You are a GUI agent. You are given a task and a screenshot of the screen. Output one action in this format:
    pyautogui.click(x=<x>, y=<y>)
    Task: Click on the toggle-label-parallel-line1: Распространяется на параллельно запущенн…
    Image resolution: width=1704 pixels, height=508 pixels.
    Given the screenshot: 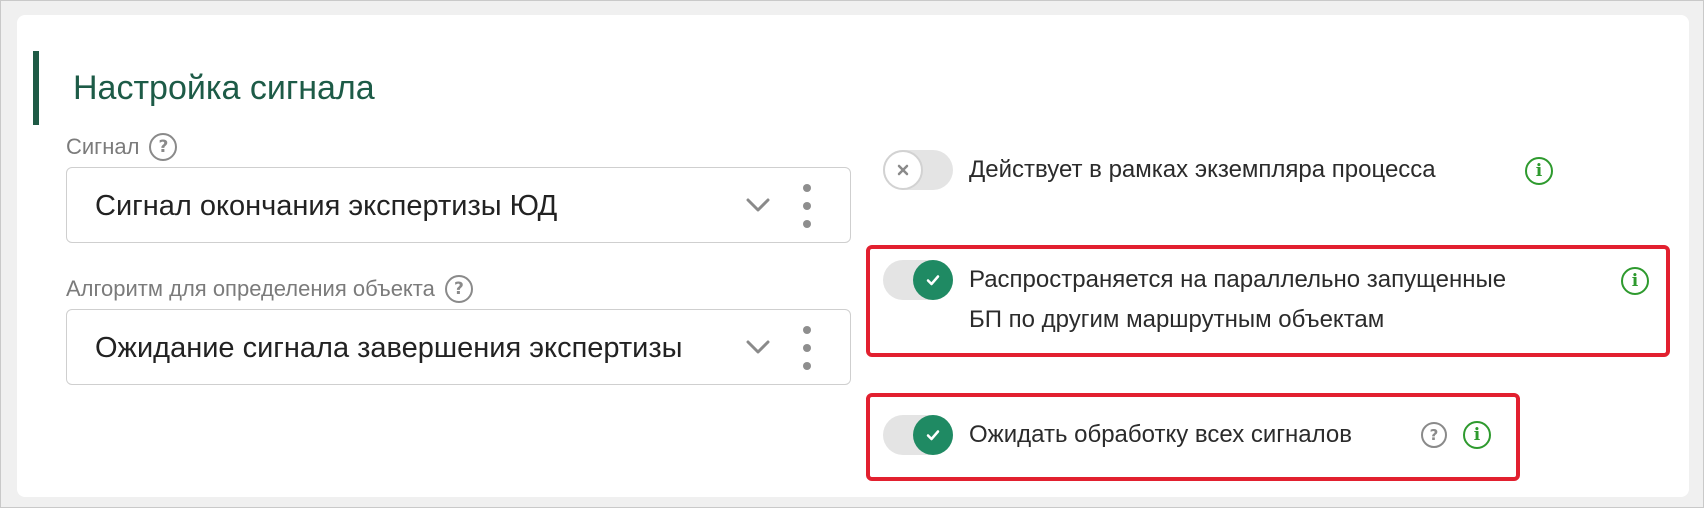 What is the action you would take?
    pyautogui.click(x=1238, y=279)
    